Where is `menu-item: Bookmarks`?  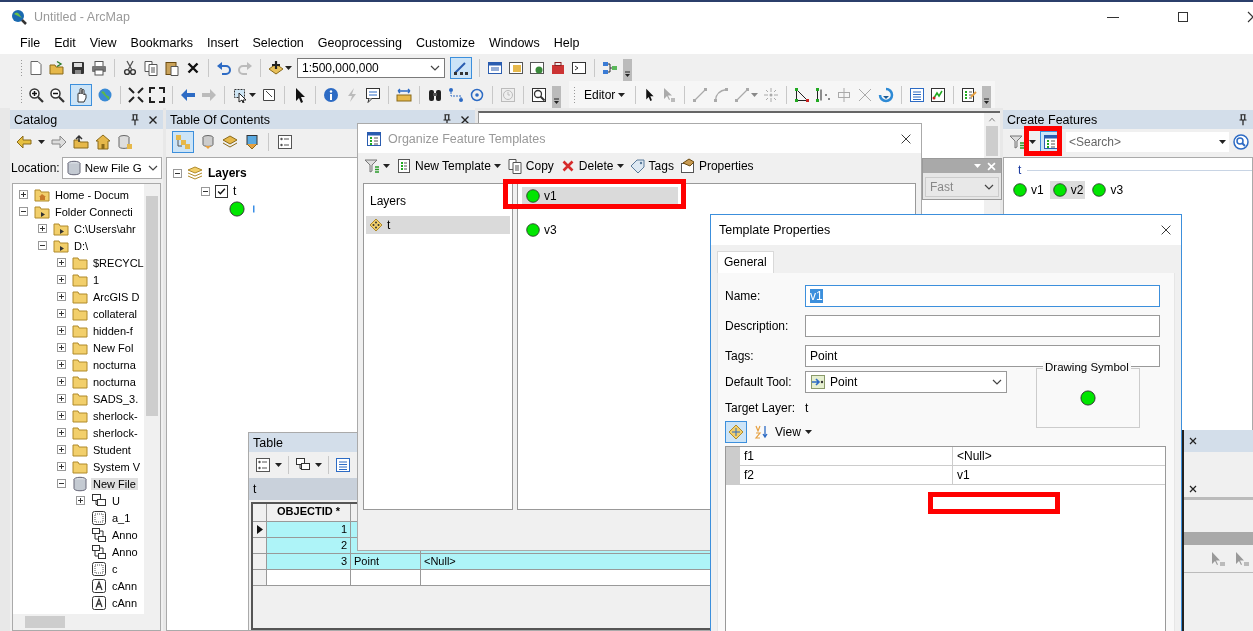 menu-item: Bookmarks is located at coordinates (162, 43).